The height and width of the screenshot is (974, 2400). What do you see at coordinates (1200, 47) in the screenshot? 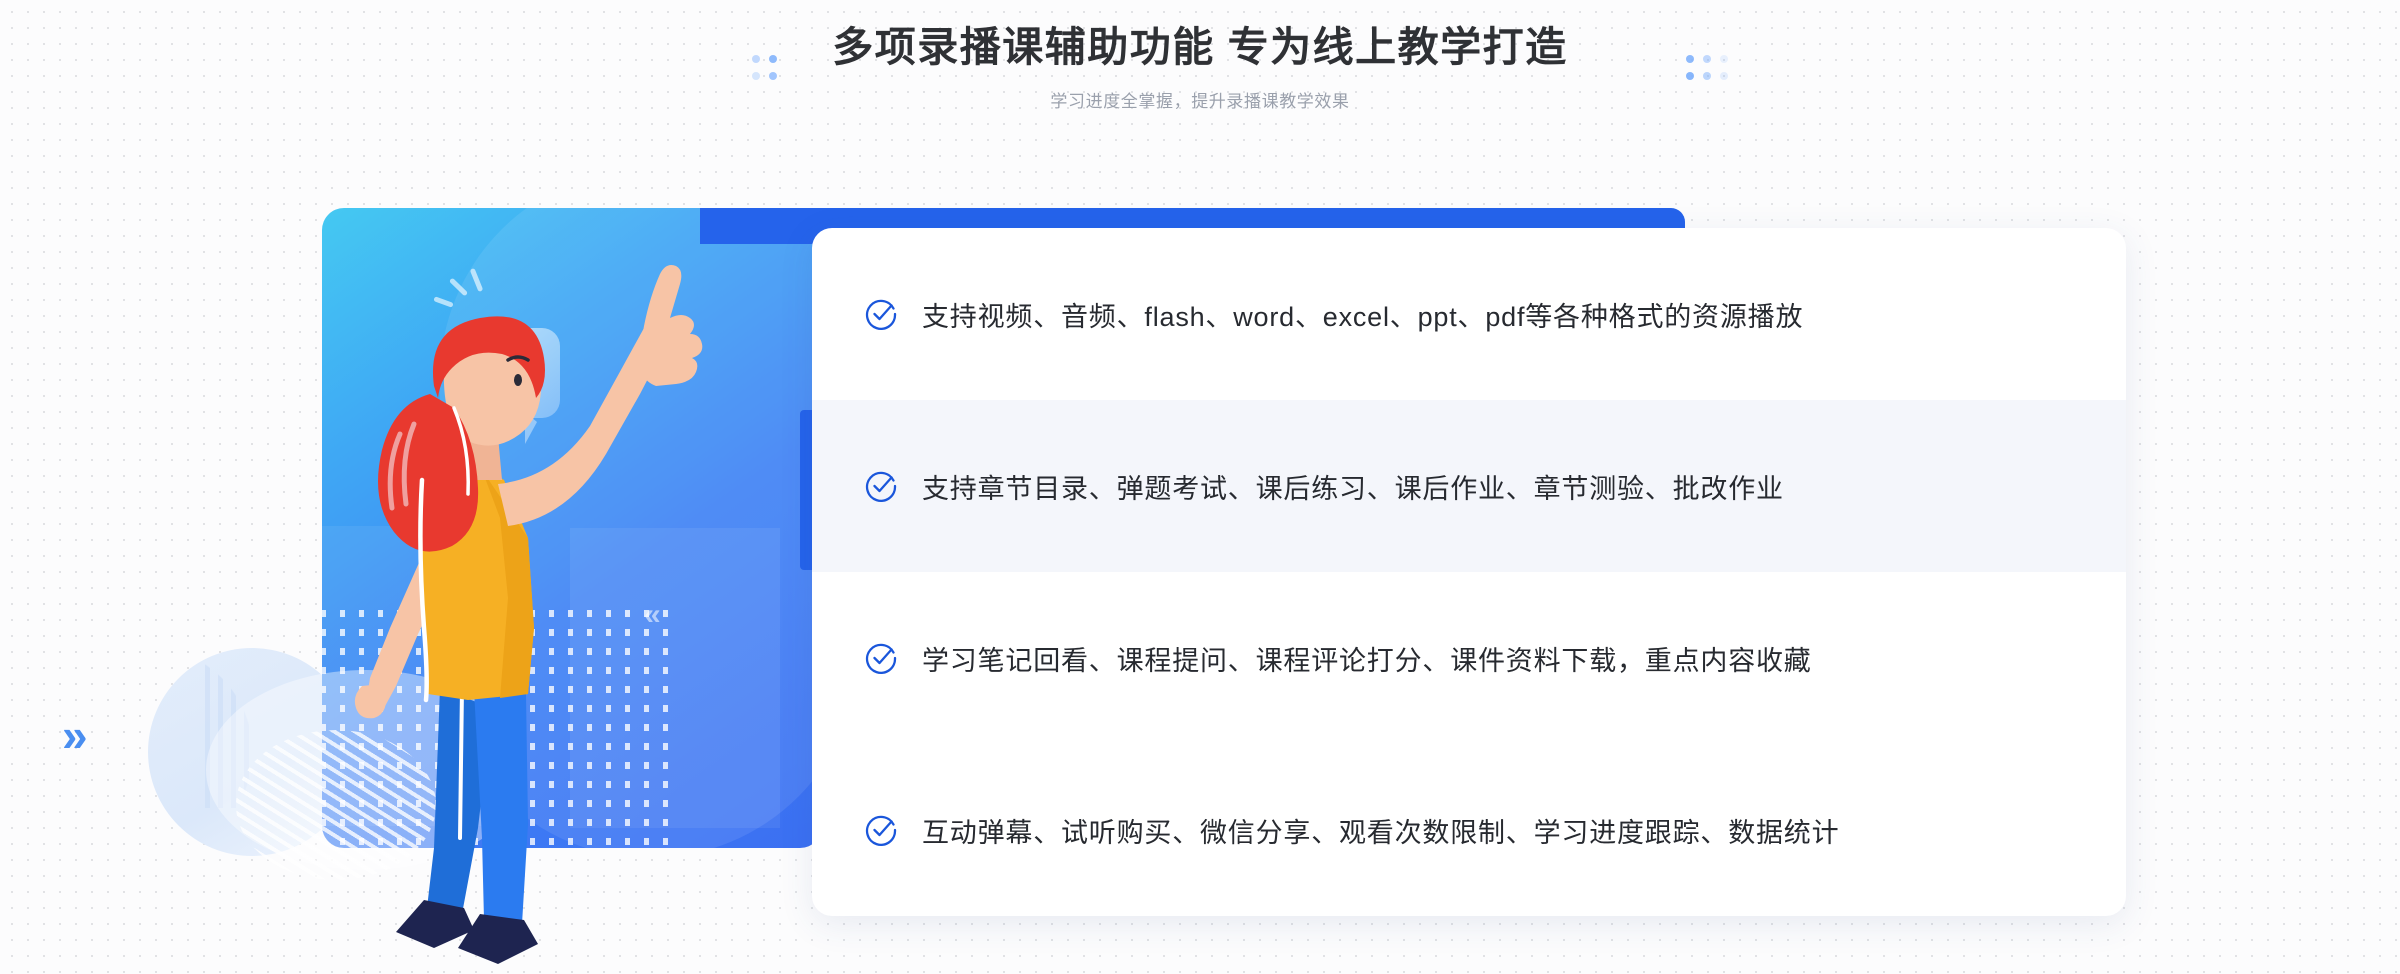
I see `page-title: 多项录播课辅助功能 专为线上教学打造` at bounding box center [1200, 47].